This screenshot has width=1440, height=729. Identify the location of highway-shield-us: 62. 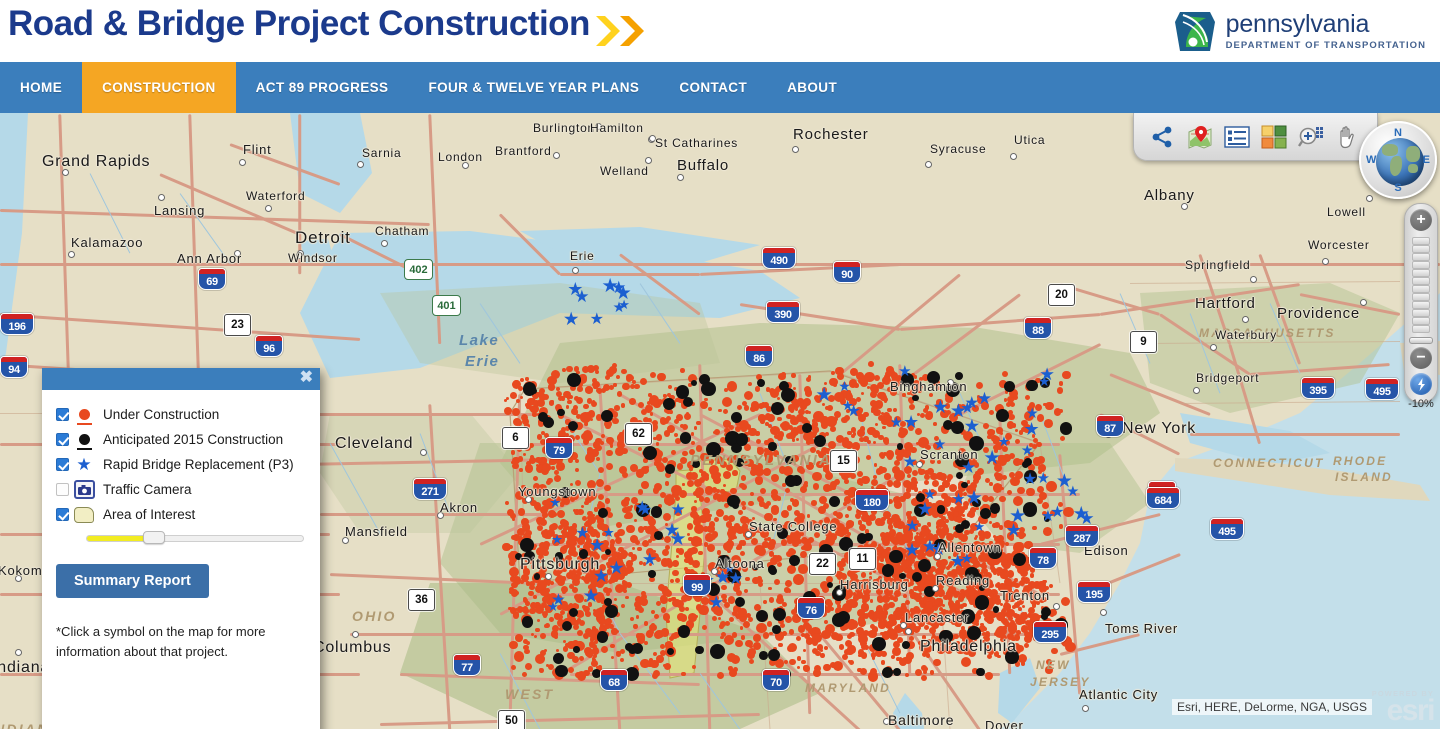
(639, 434).